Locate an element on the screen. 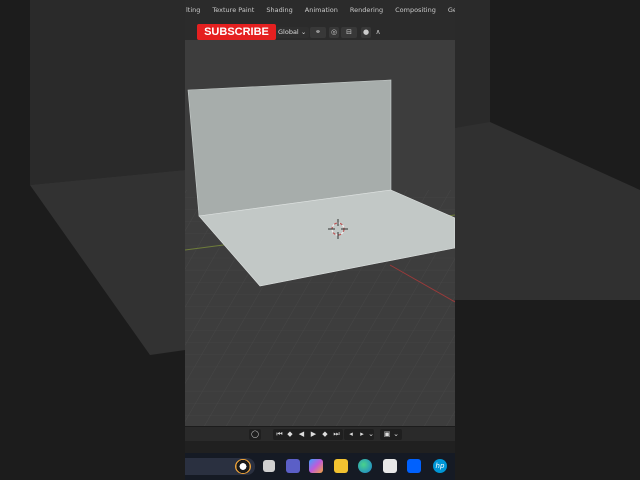  dropbox-icon is located at coordinates (414, 466).